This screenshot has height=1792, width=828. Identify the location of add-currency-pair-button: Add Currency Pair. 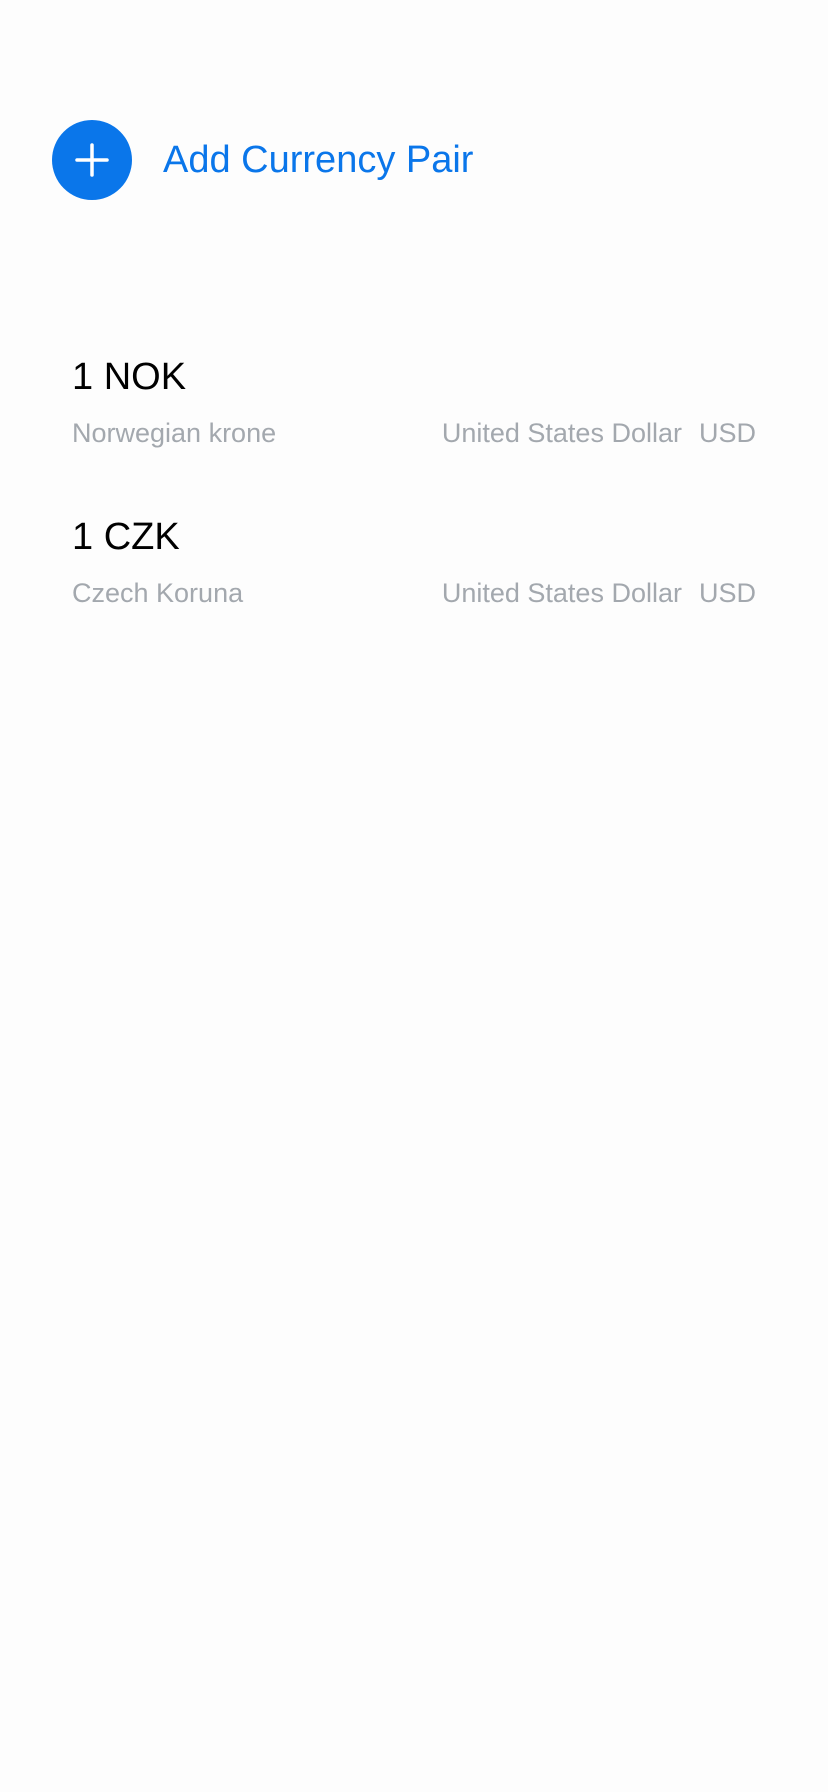
(262, 160).